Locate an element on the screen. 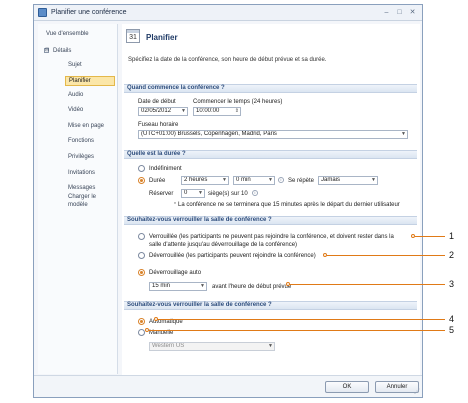  callout-3: 3 is located at coordinates (452, 284).